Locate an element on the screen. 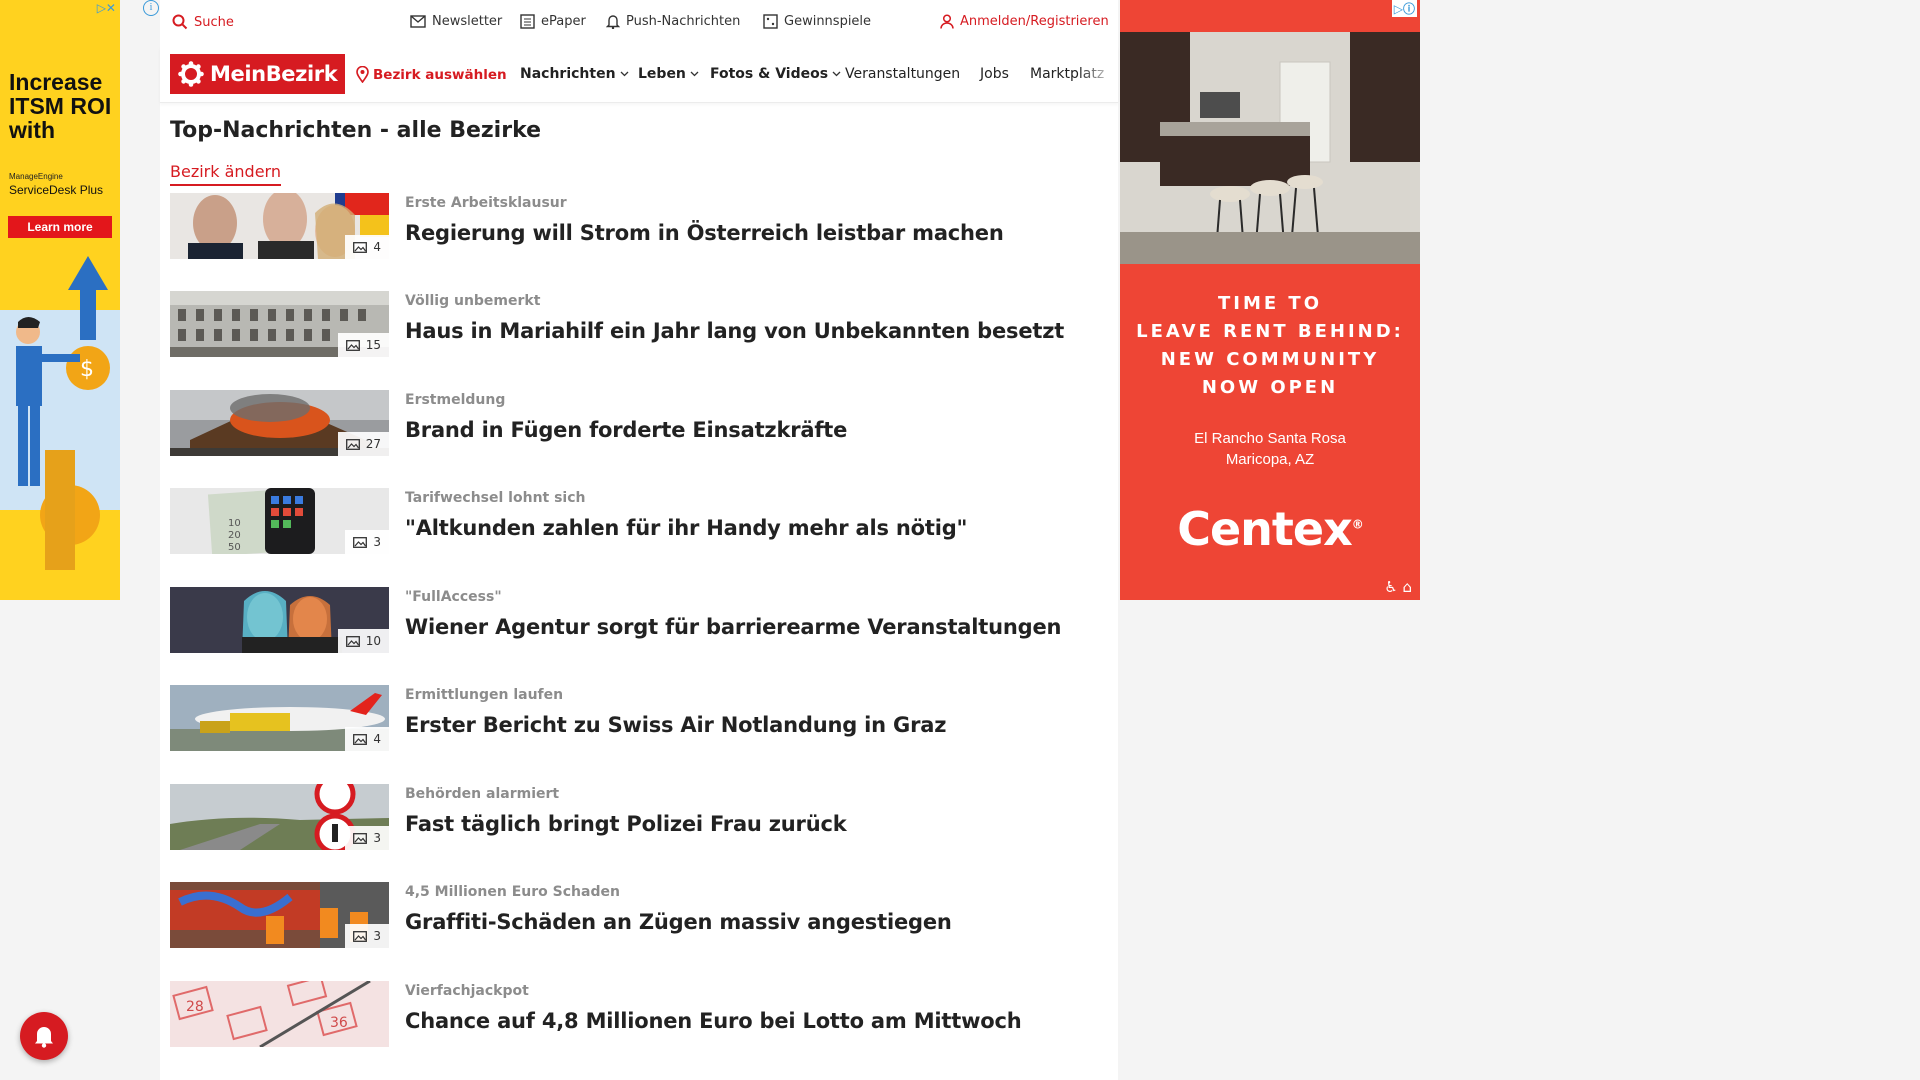 This screenshot has height=1080, width=1920. svg-text: 10 is located at coordinates (234, 523).